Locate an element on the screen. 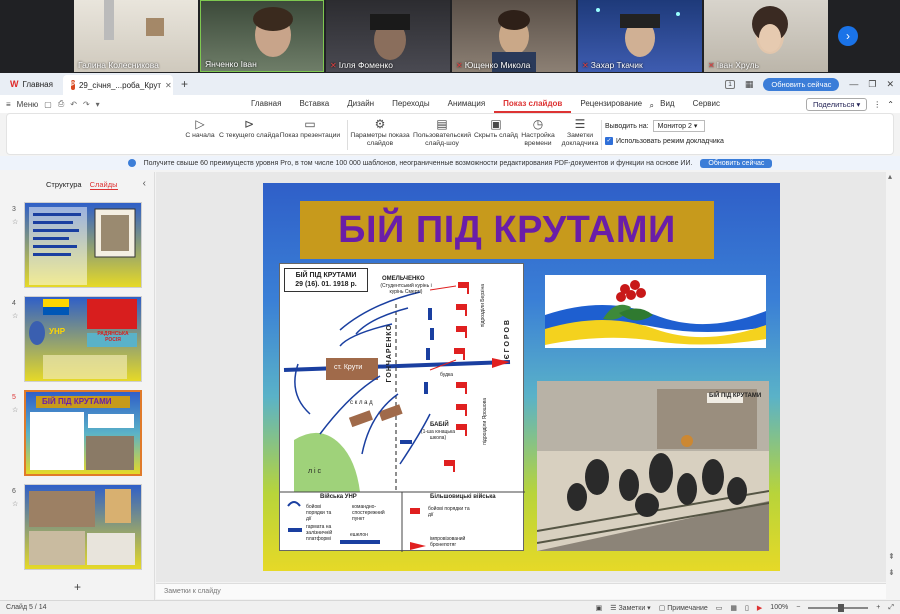 This screenshot has height=614, width=900. promo-update-button: Обновить сейчас is located at coordinates (736, 163).